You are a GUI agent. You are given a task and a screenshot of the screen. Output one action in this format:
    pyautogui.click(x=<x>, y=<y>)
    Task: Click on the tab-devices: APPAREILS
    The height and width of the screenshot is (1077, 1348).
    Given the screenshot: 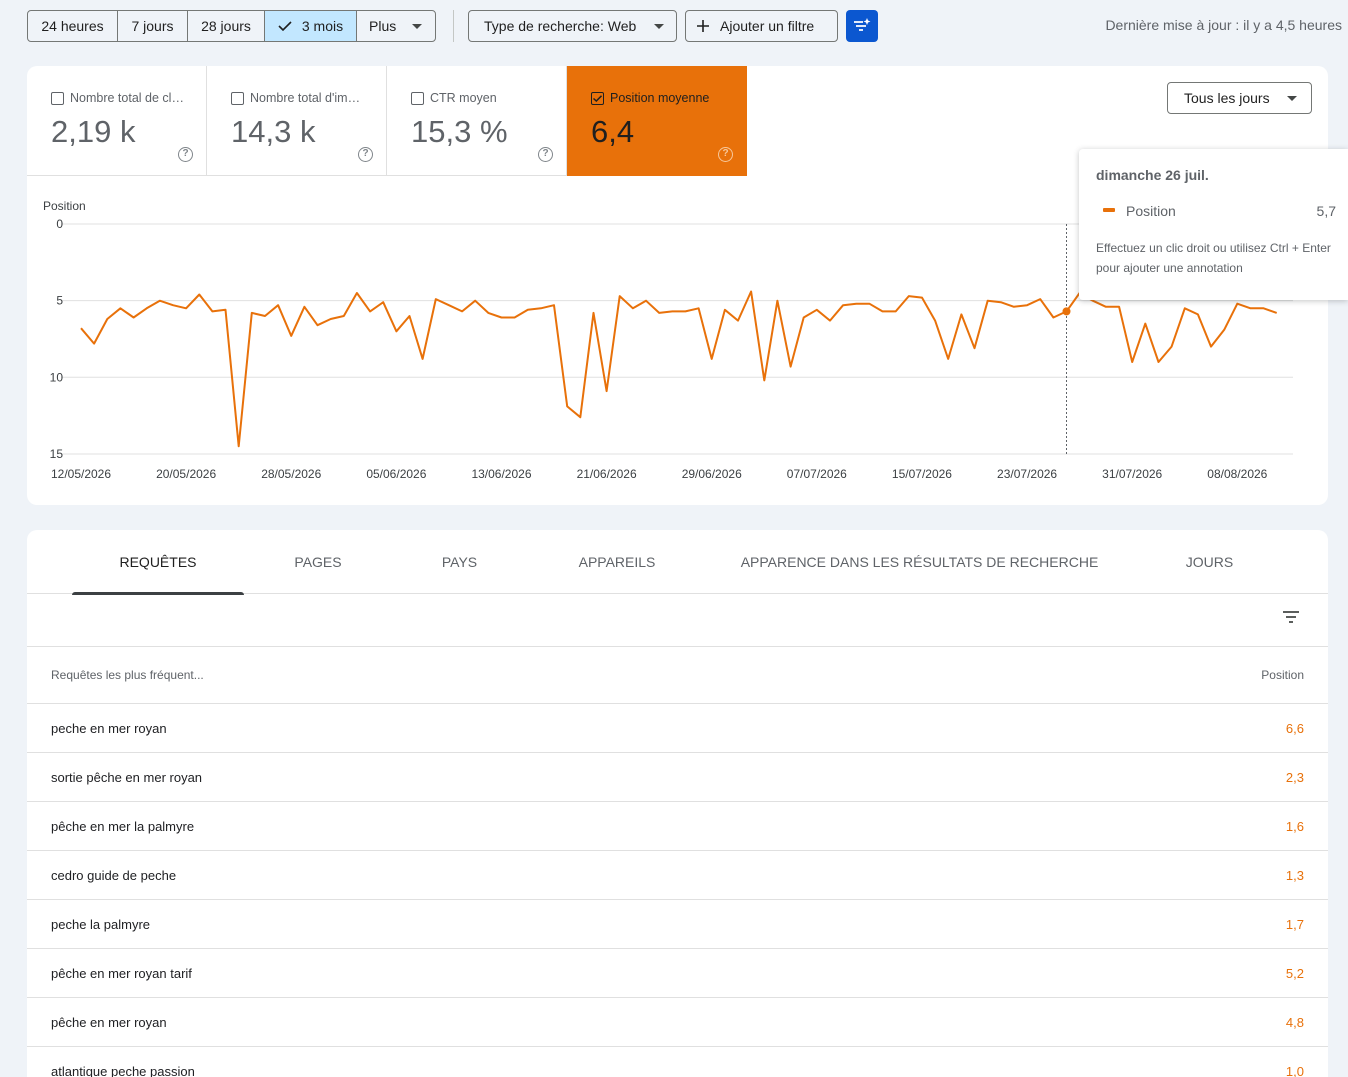 What is the action you would take?
    pyautogui.click(x=617, y=562)
    